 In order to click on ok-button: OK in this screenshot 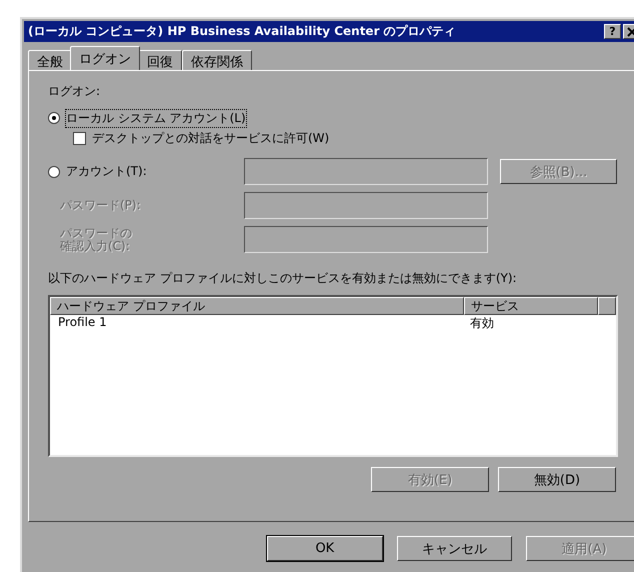, I will do `click(325, 548)`.